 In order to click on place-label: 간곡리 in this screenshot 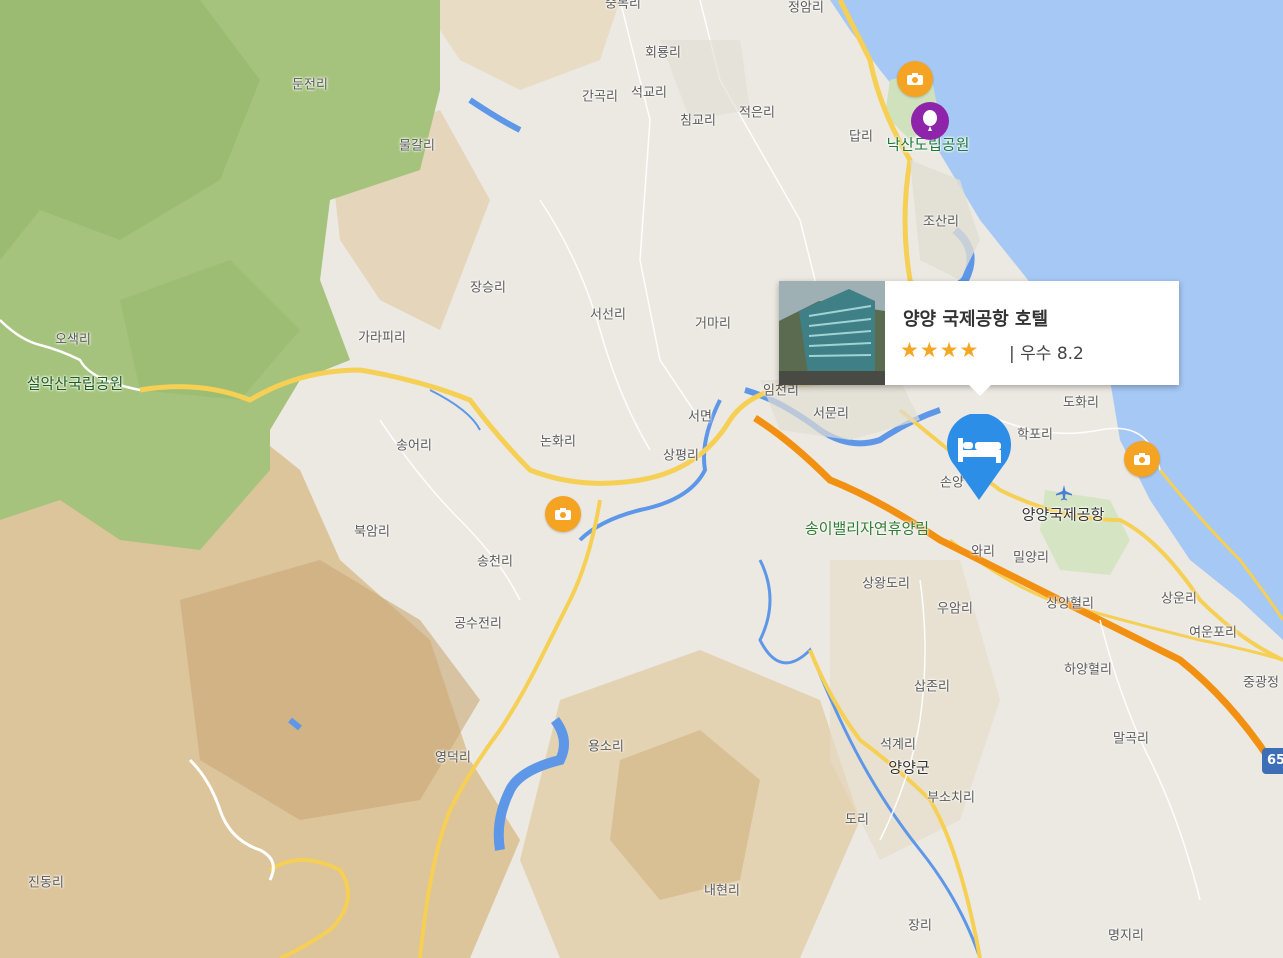, I will do `click(600, 97)`.